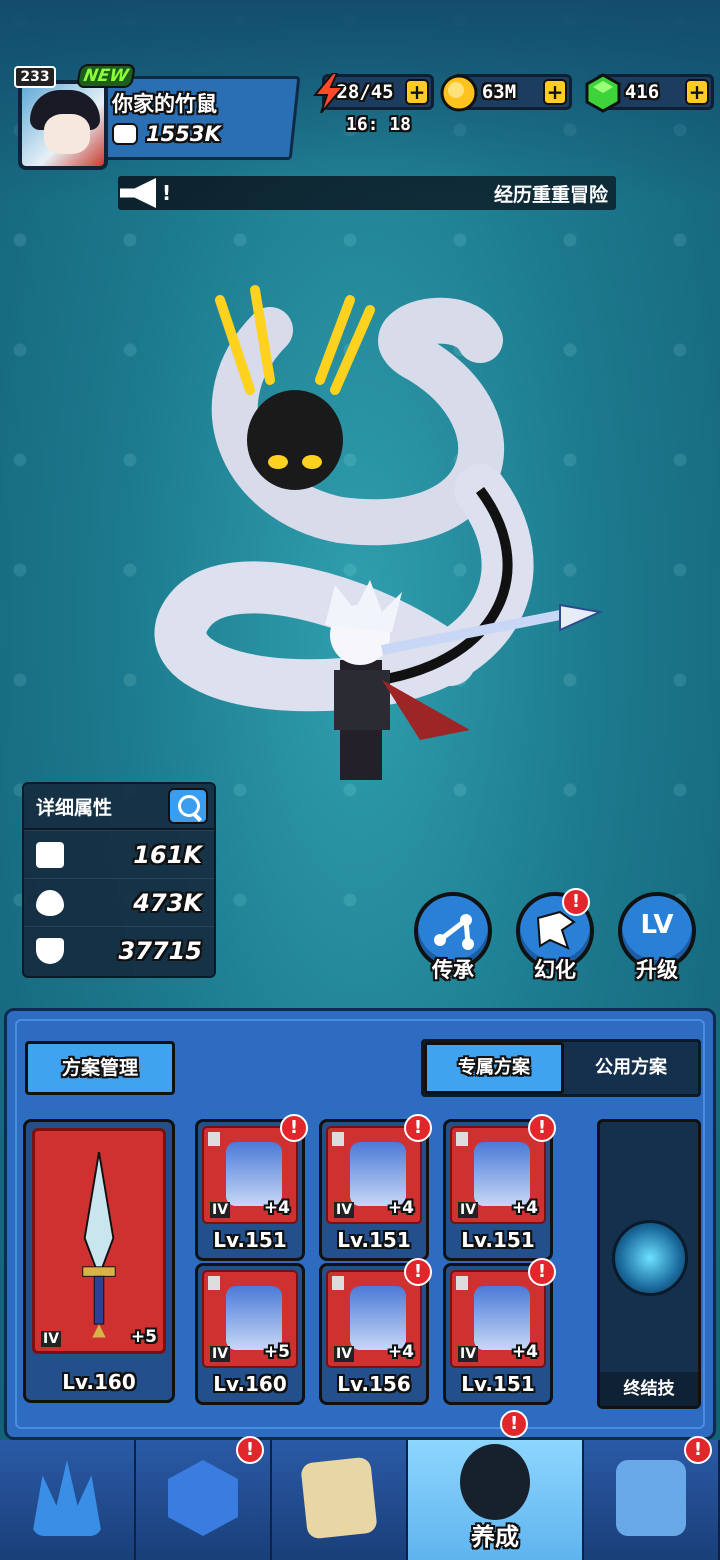  I want to click on gear-slot-legs: IV +4 Lv.151 !, so click(499, 1187).